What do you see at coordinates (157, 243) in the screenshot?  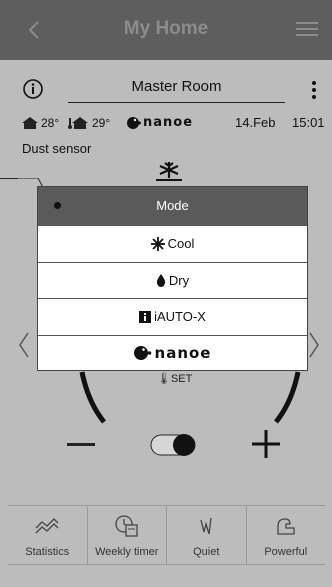 I see `snowflake-icon` at bounding box center [157, 243].